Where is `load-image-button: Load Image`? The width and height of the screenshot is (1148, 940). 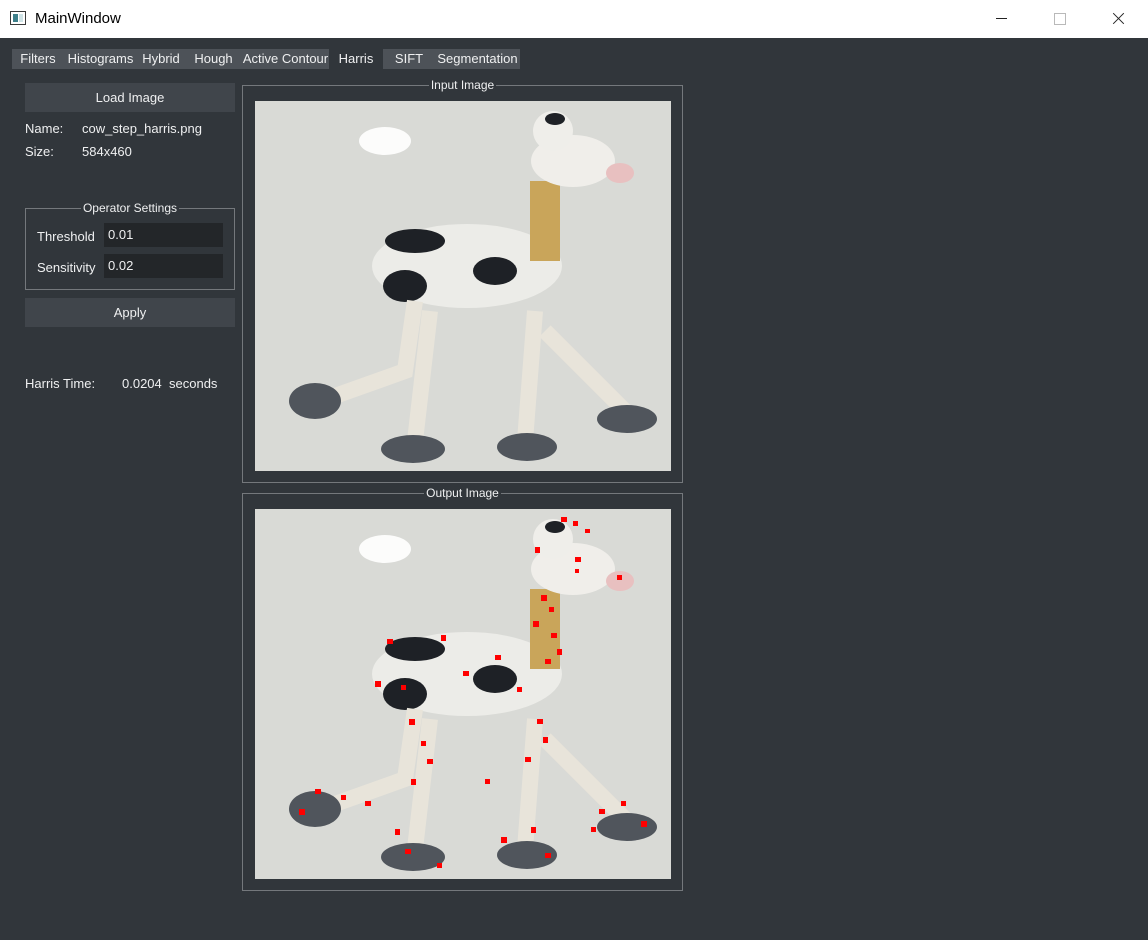 load-image-button: Load Image is located at coordinates (130, 97).